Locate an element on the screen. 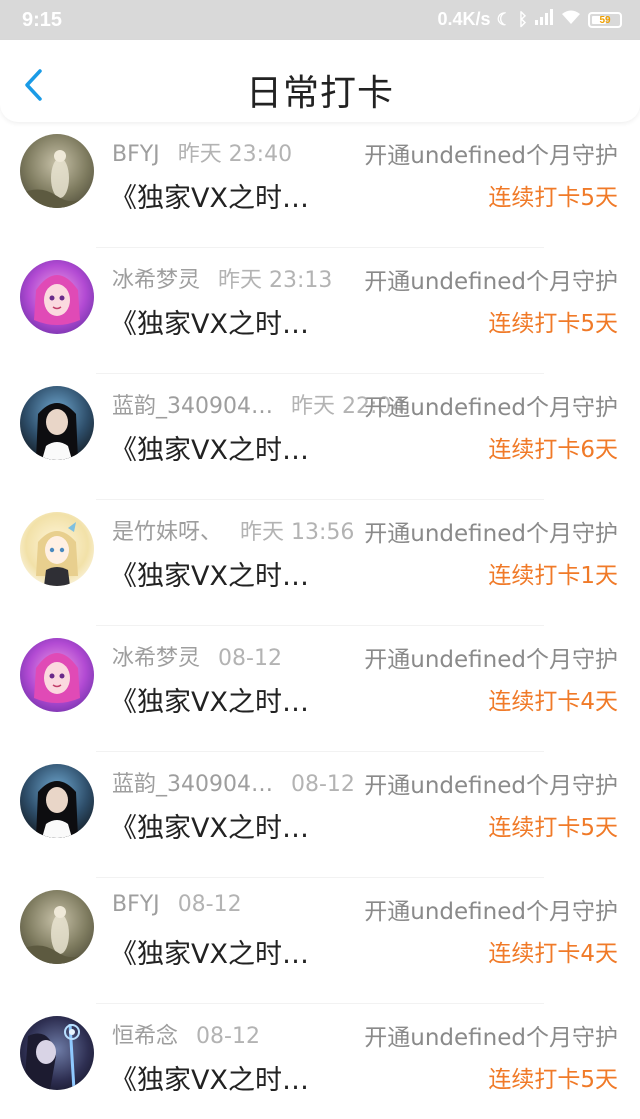 This screenshot has width=640, height=1119. user-meta: 冰希梦灵 昨天 23:13 is located at coordinates (222, 278).